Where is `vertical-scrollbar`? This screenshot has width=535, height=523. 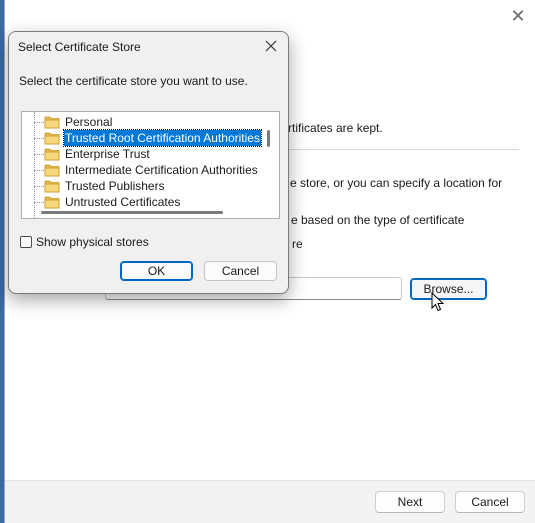
vertical-scrollbar is located at coordinates (268, 138).